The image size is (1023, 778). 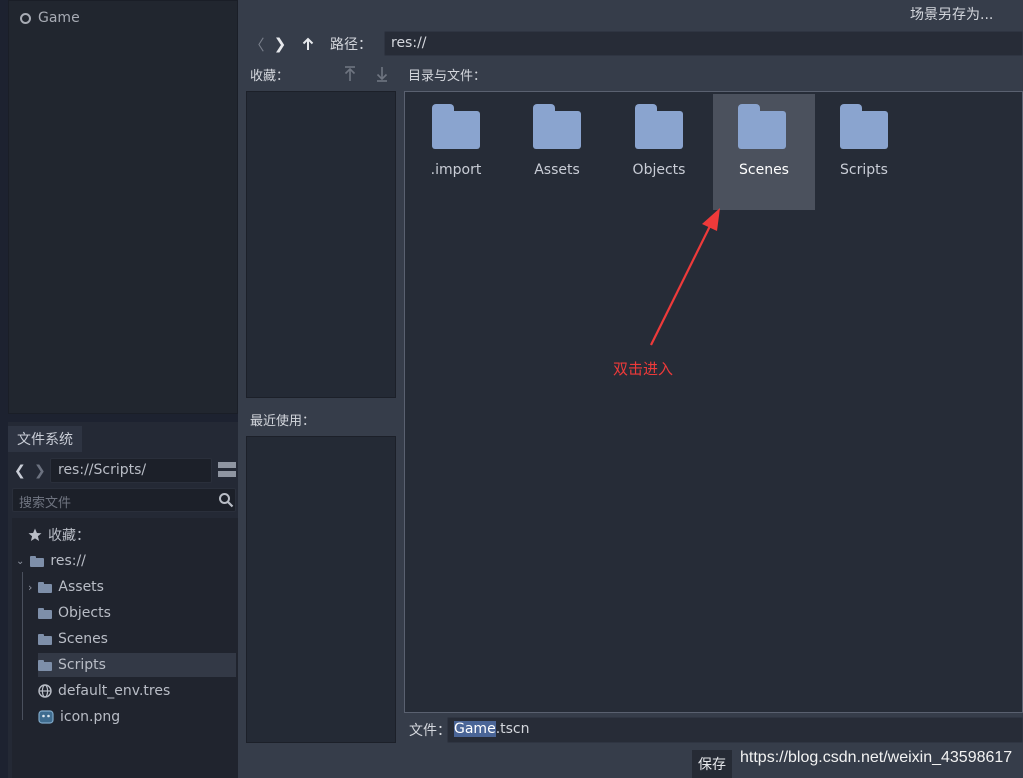 I want to click on folder-tile-scripts: Scripts, so click(x=864, y=152).